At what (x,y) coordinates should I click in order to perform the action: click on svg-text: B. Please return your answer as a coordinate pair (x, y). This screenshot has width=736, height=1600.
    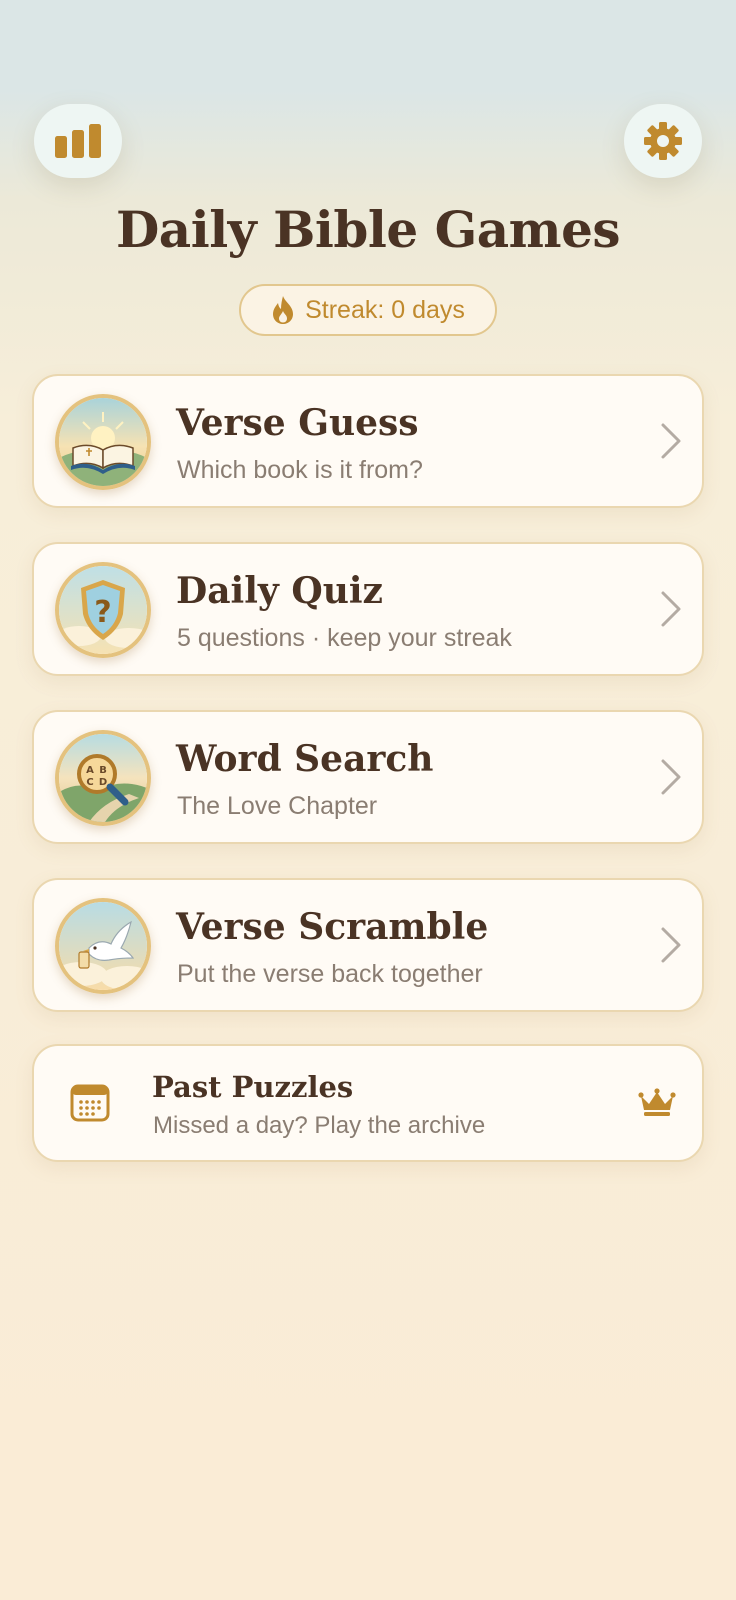
    Looking at the image, I should click on (103, 770).